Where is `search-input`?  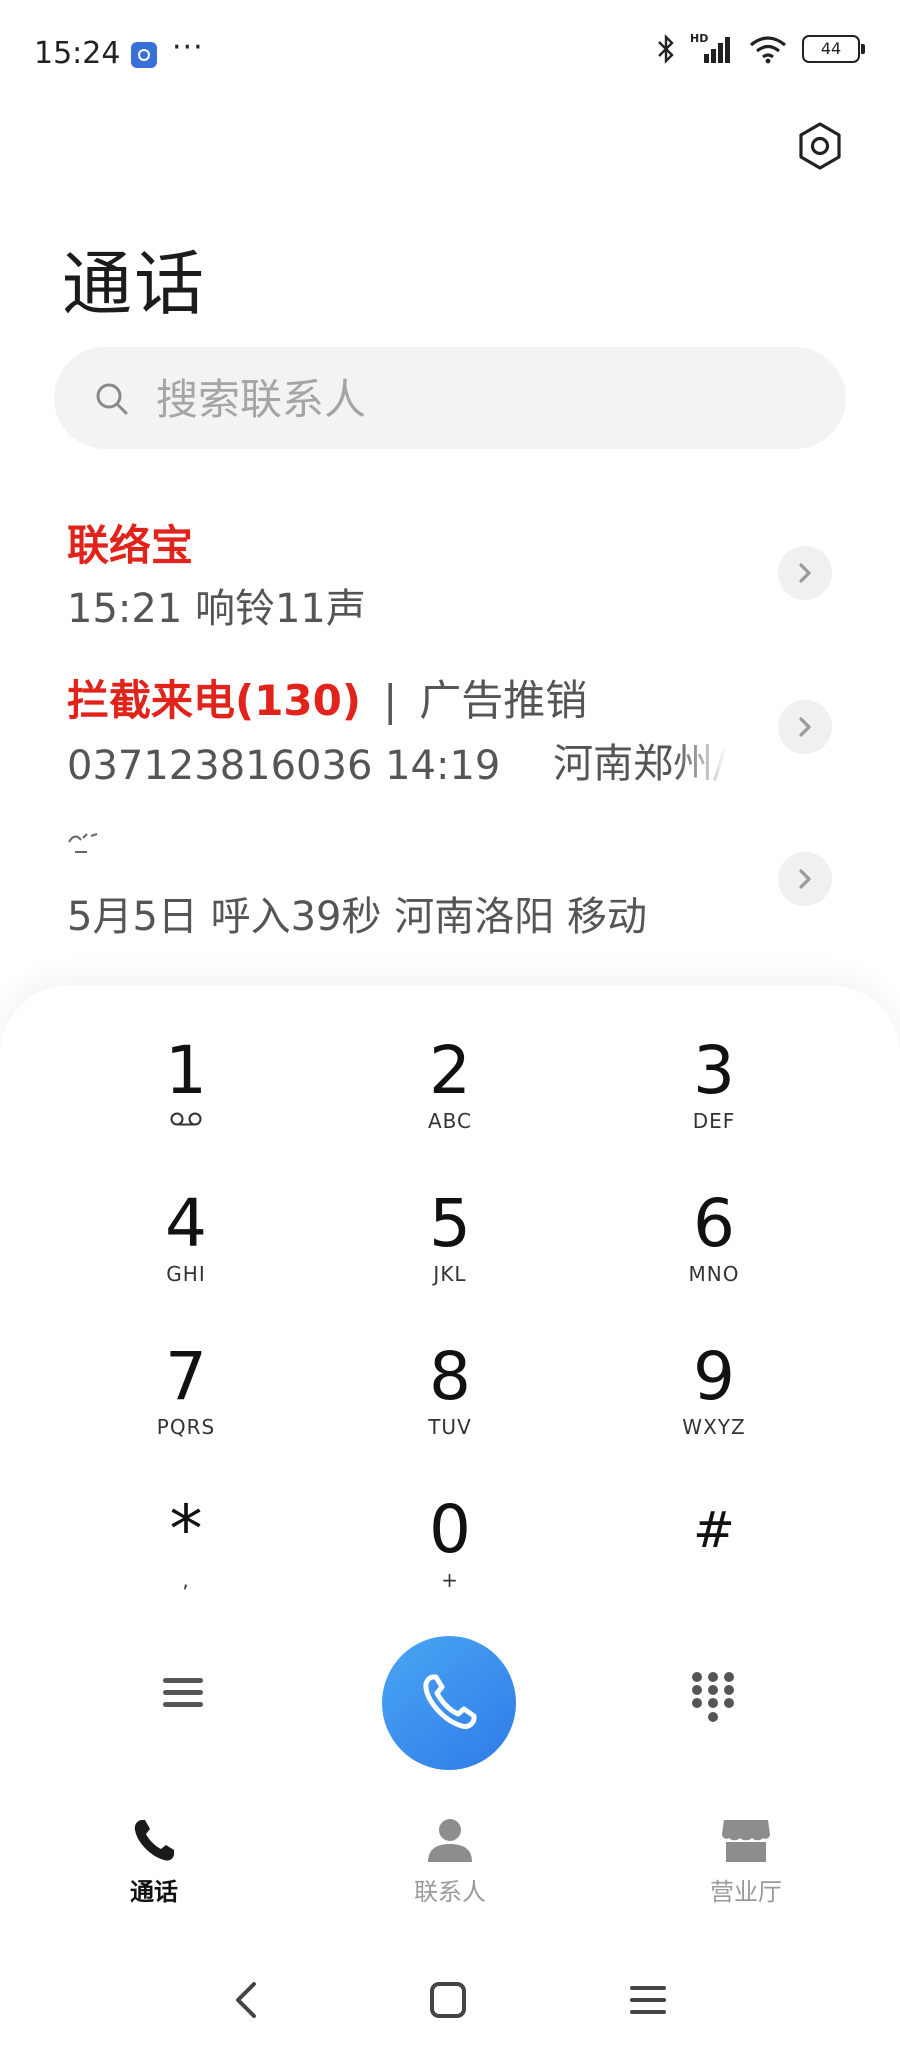 search-input is located at coordinates (476, 399).